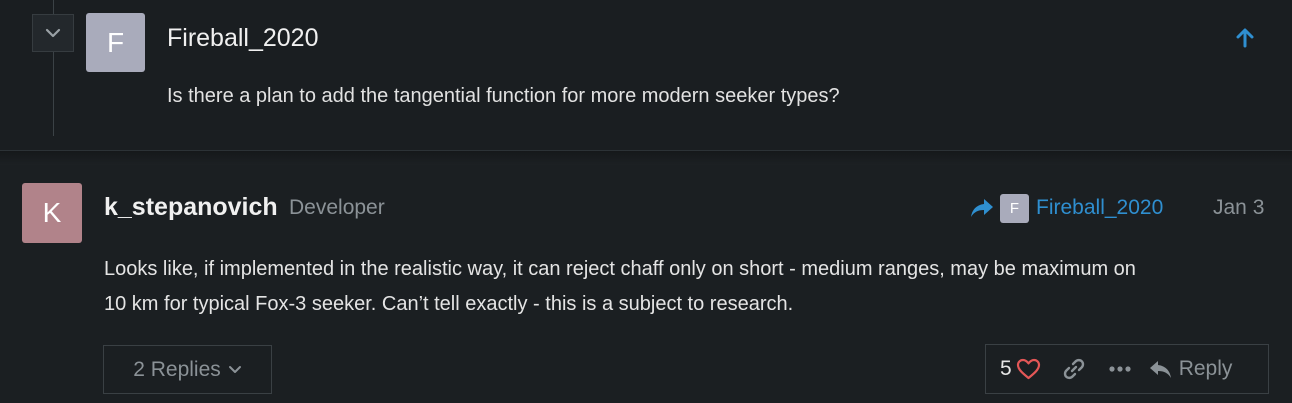 The height and width of the screenshot is (403, 1292). What do you see at coordinates (177, 369) in the screenshot?
I see `replies-label: 2 Replies` at bounding box center [177, 369].